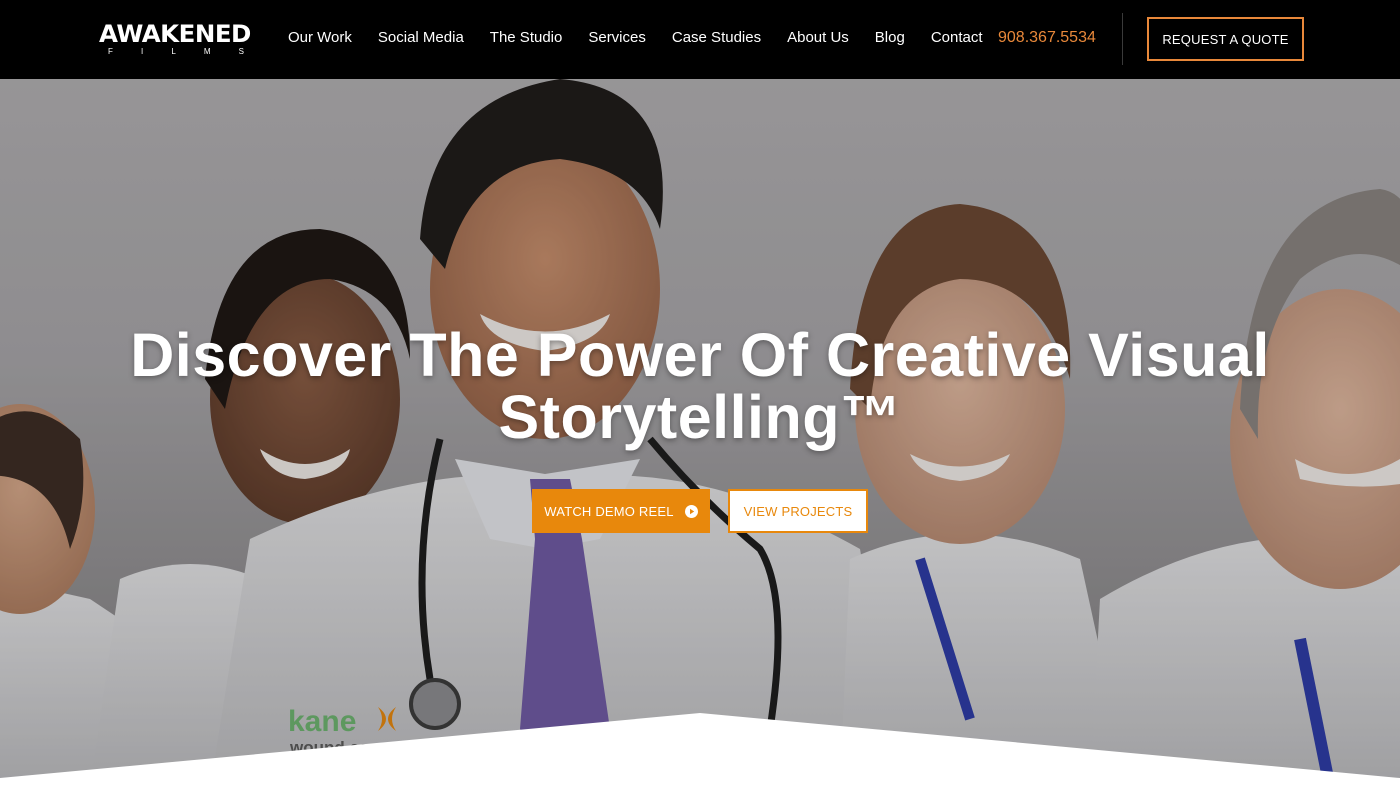 This screenshot has width=1400, height=788. Describe the element at coordinates (1225, 39) in the screenshot. I see `request-quote-button: REQUEST A QUOTE` at that location.